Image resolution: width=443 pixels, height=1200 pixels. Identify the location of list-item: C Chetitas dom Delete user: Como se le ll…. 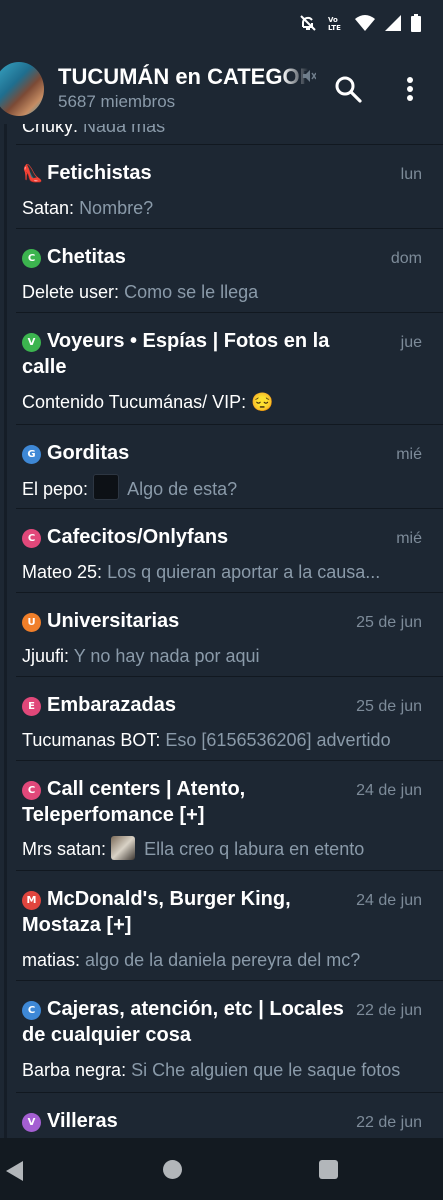
(221, 270).